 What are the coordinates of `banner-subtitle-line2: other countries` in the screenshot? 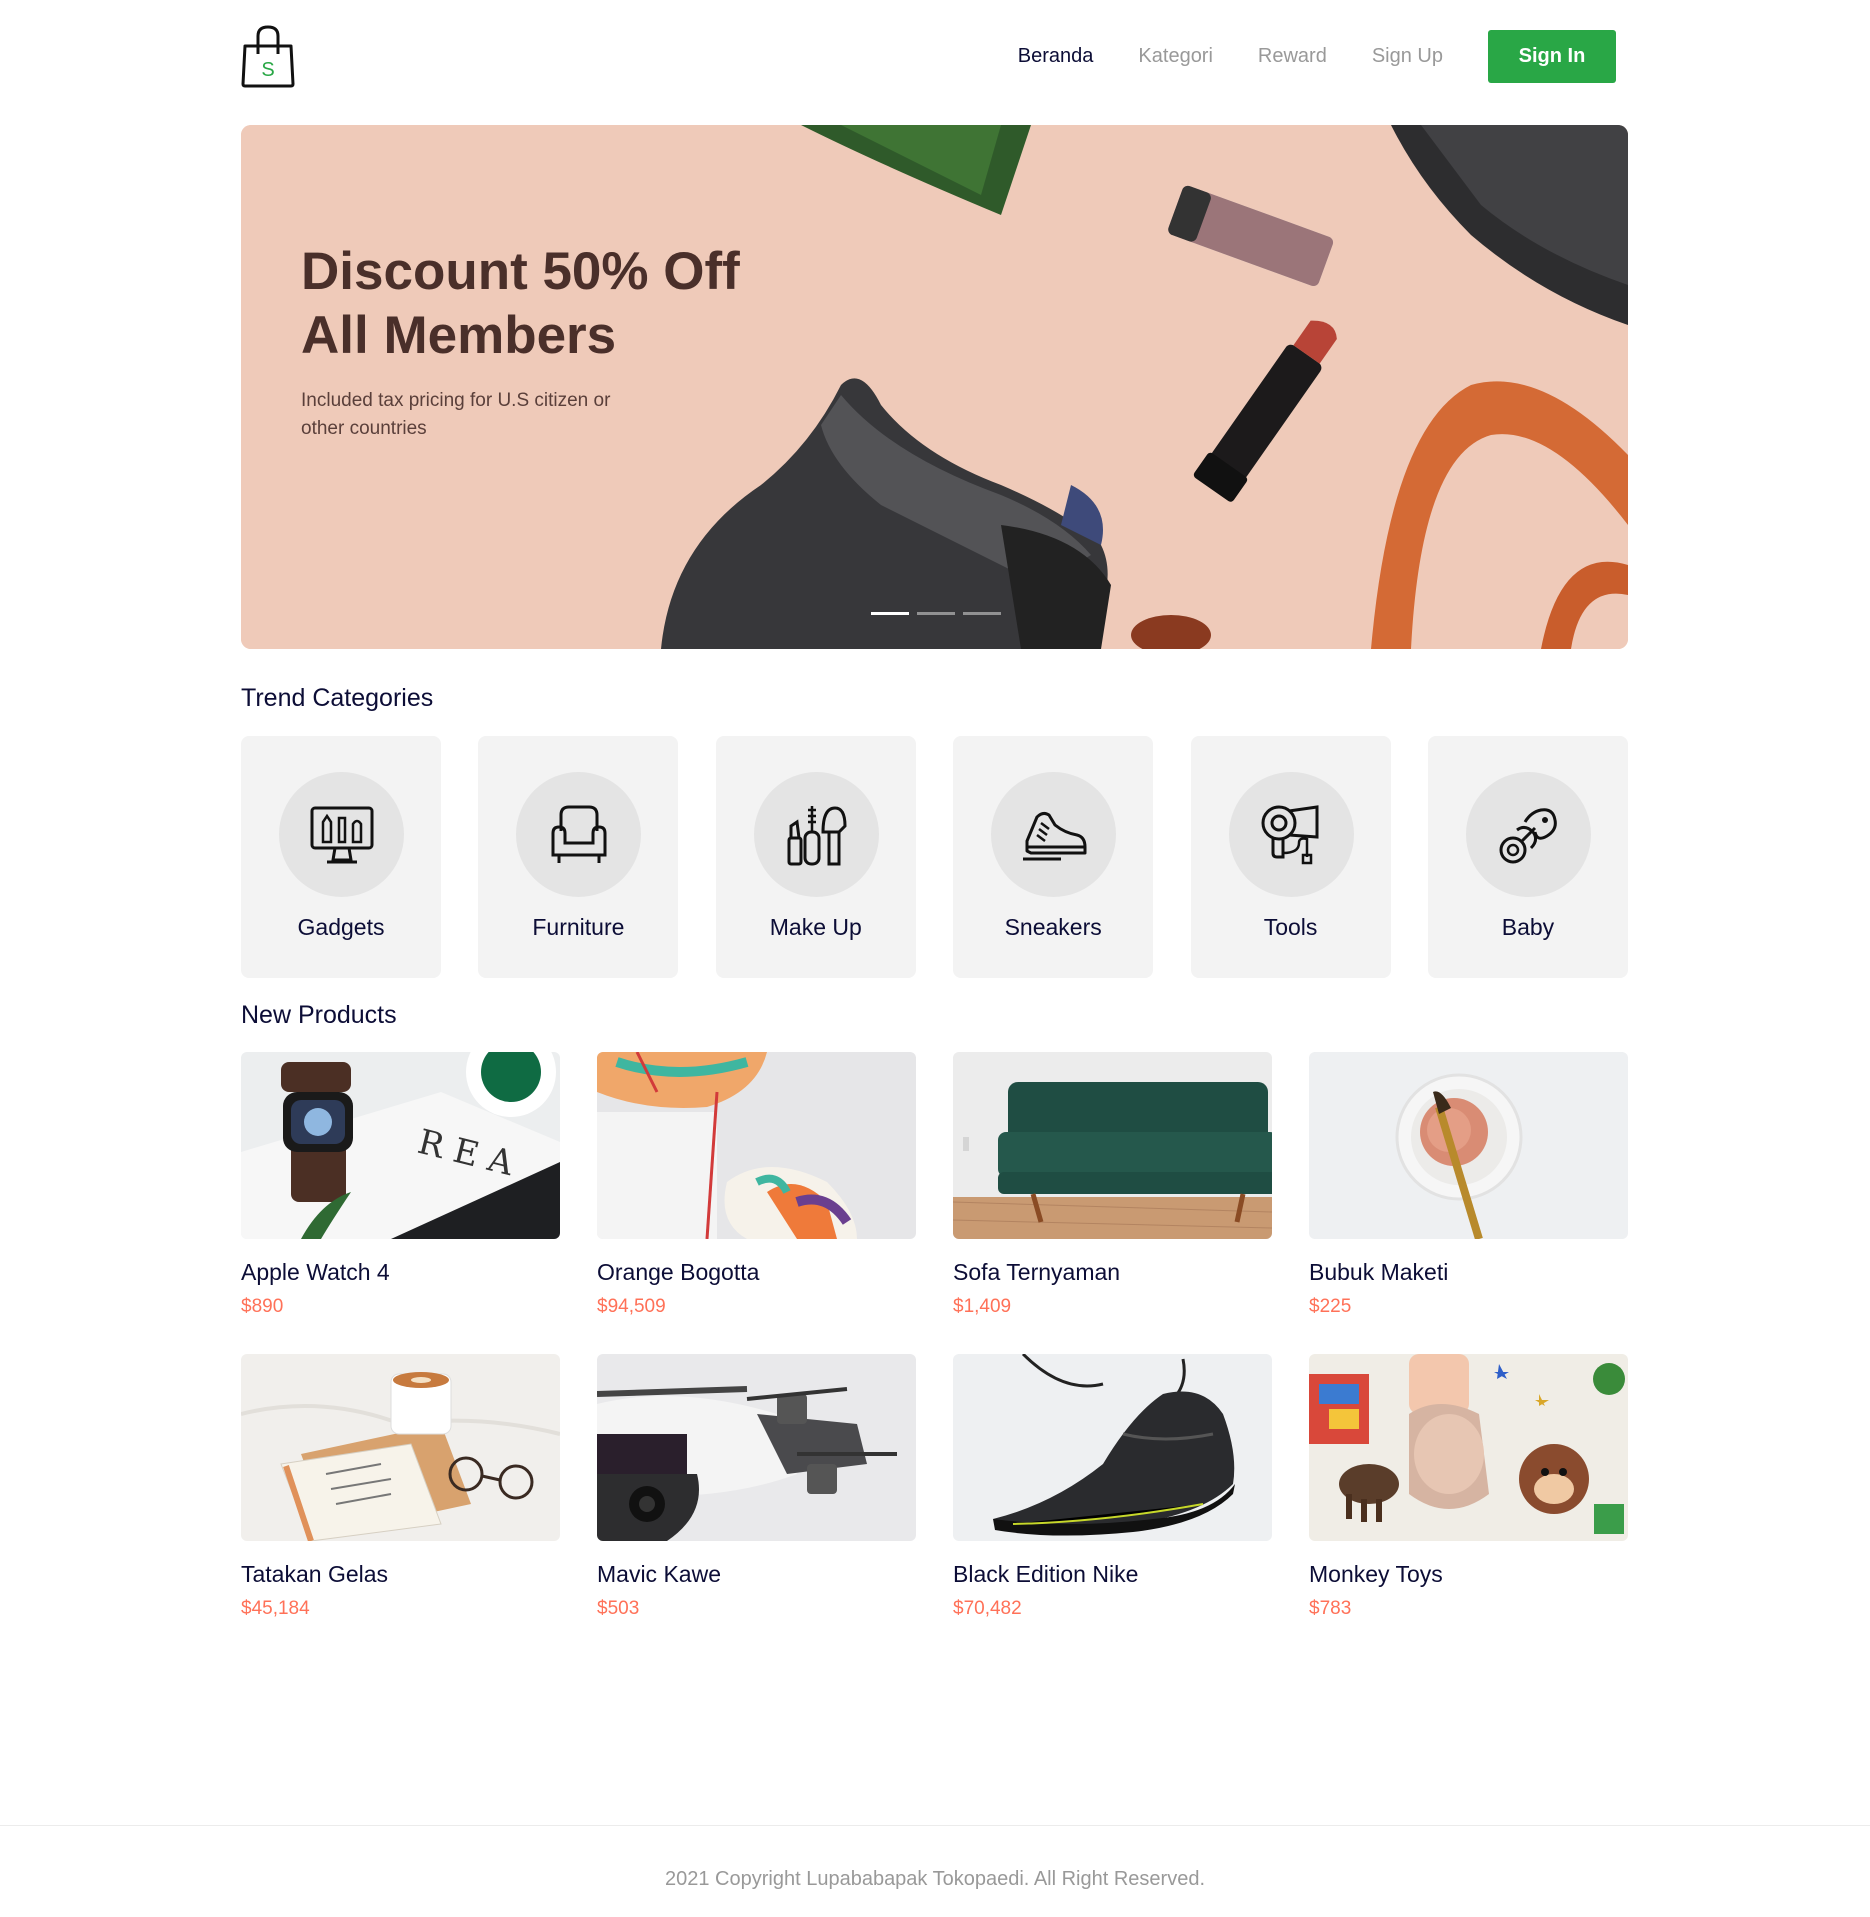 It's located at (364, 428).